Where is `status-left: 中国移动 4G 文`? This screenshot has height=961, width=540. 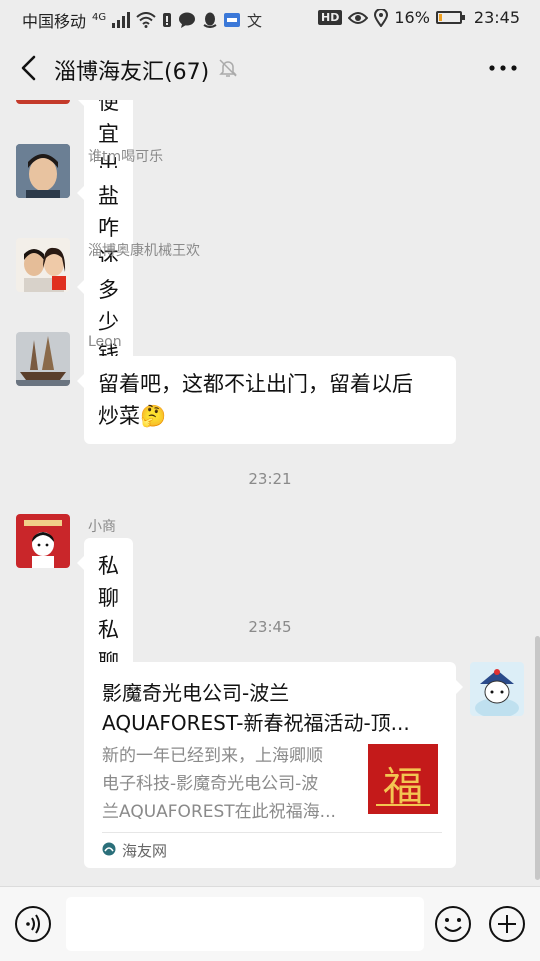 status-left: 中国移动 4G 文 is located at coordinates (143, 20).